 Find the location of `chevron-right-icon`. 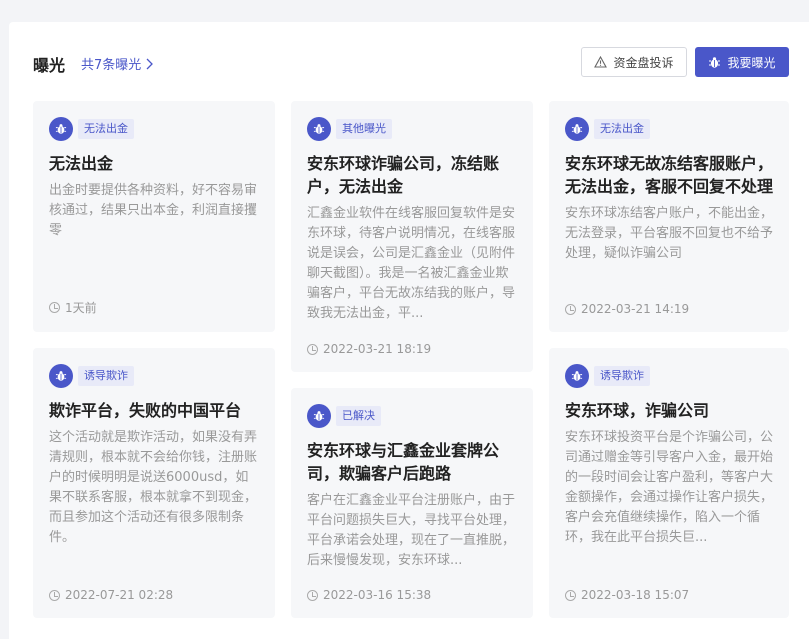

chevron-right-icon is located at coordinates (150, 63).